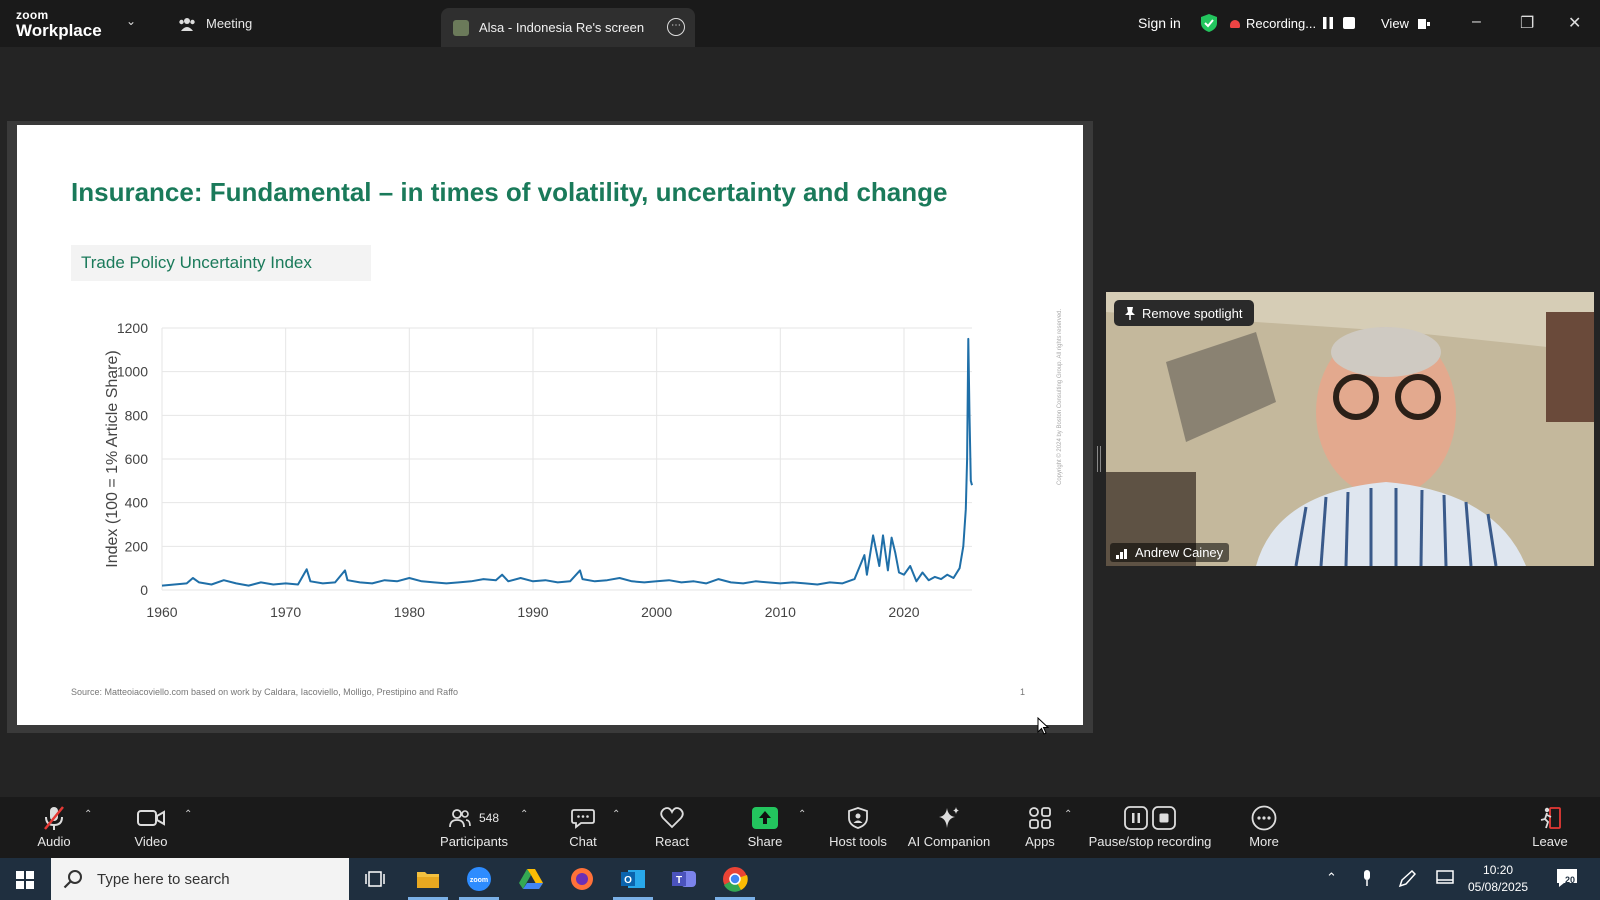 The width and height of the screenshot is (1600, 900). Describe the element at coordinates (1550, 841) in the screenshot. I see `leave-label: Leave` at that location.